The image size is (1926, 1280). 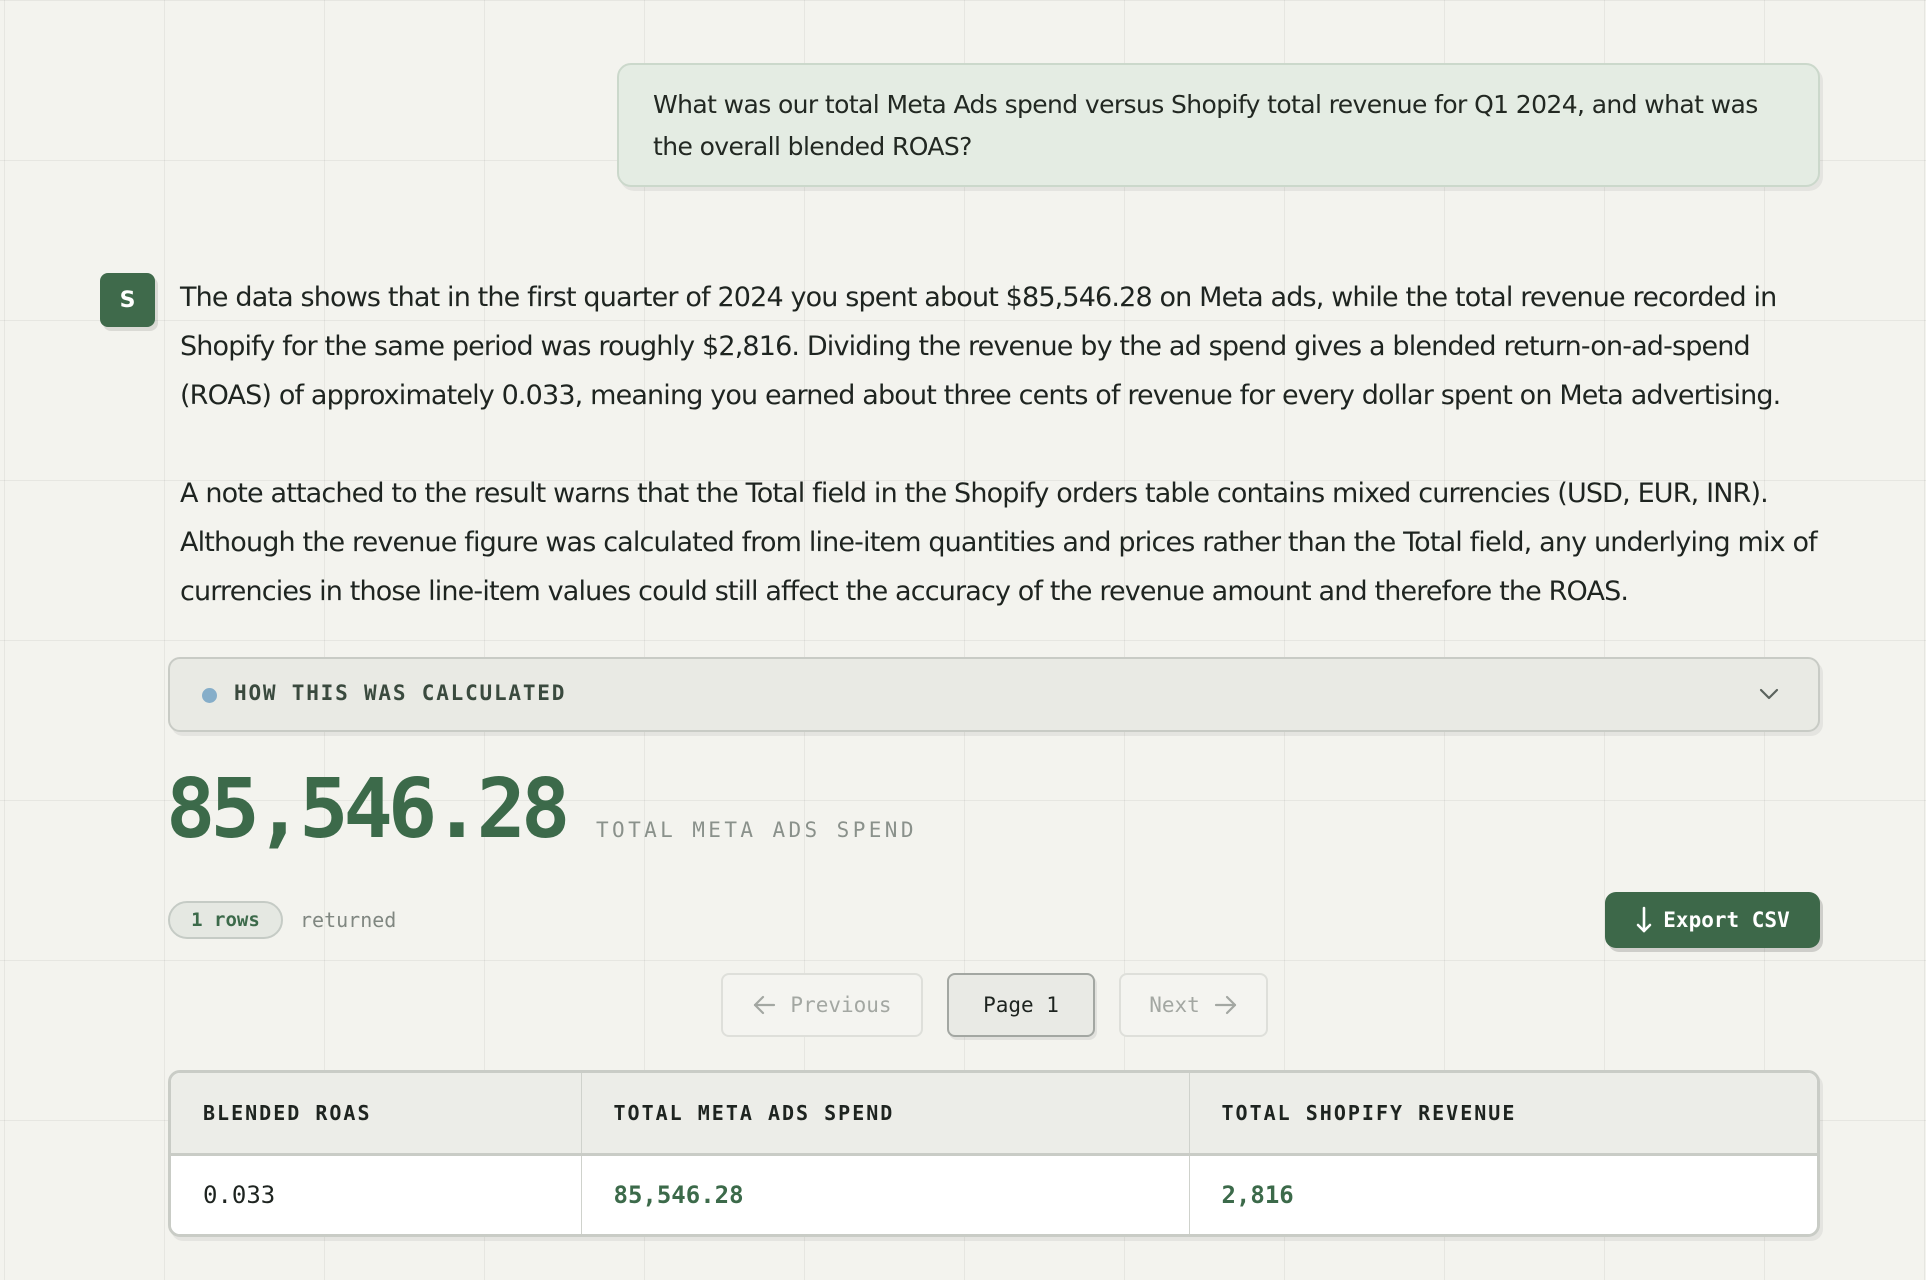 I want to click on avatar-letter: S, so click(x=127, y=300).